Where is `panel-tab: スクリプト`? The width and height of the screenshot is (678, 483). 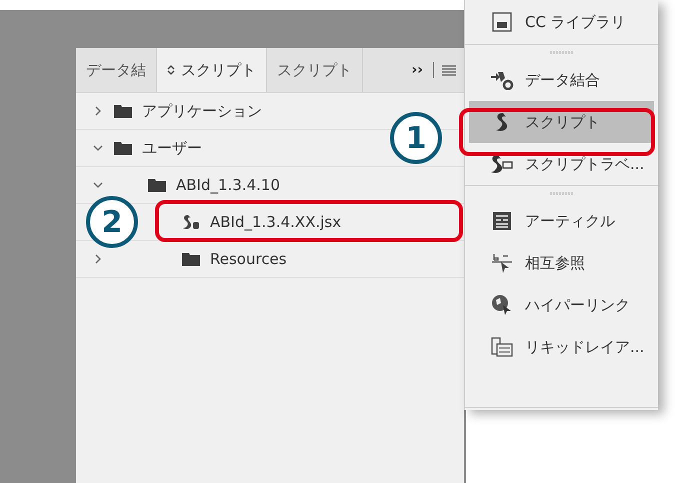
panel-tab: スクリプト is located at coordinates (212, 70).